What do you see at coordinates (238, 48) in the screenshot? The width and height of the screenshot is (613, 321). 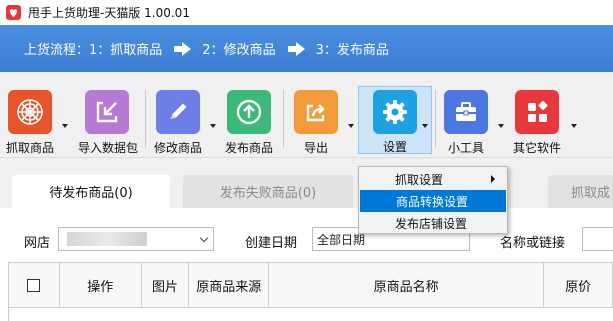 I see `workflow-step-2: 2：修改商品` at bounding box center [238, 48].